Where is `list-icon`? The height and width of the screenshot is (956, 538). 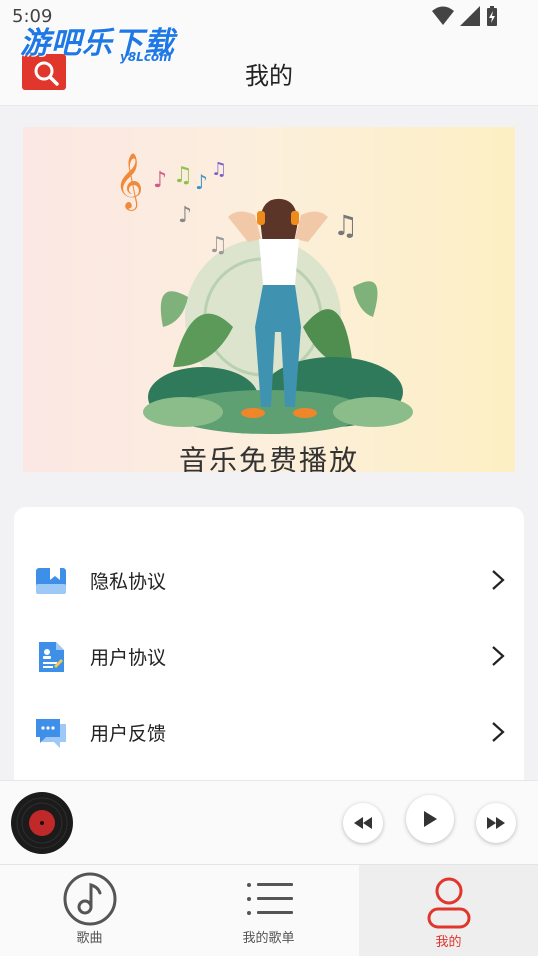
list-icon is located at coordinates (269, 899).